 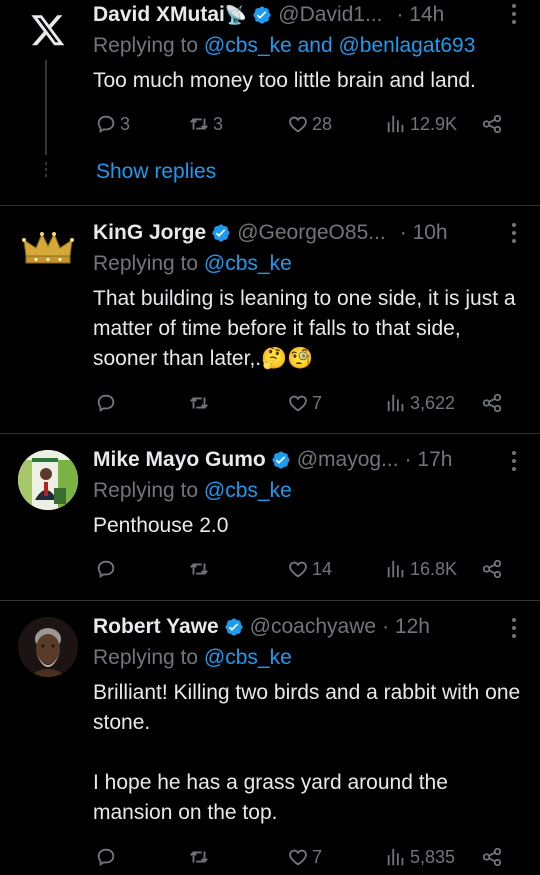 I want to click on mention-link: @cbs_ke and @benlagat693, so click(x=340, y=45).